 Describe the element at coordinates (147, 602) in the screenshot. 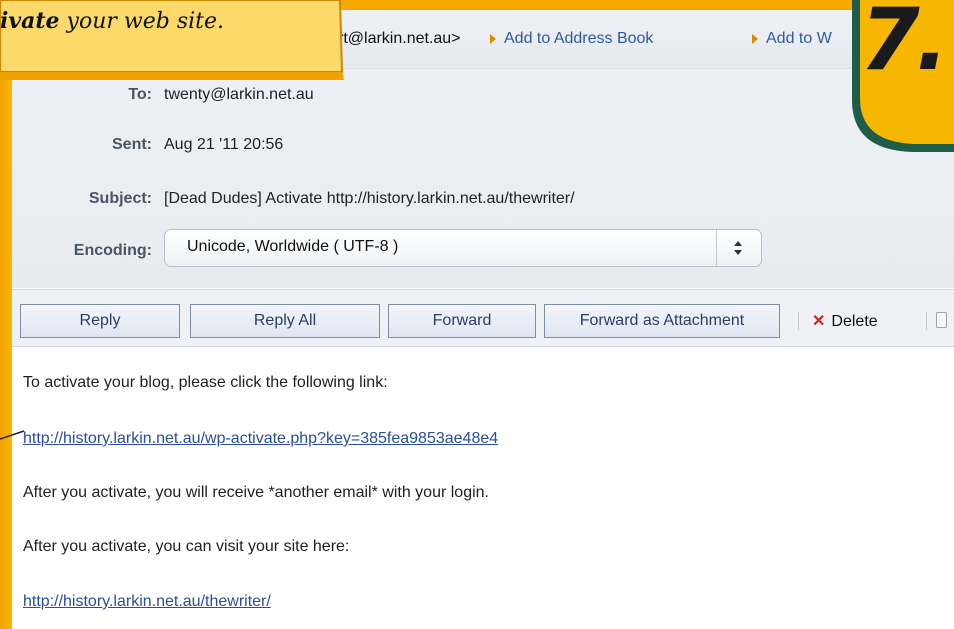

I see `site-link: http://history.larkin.net.au/thewriter/` at that location.